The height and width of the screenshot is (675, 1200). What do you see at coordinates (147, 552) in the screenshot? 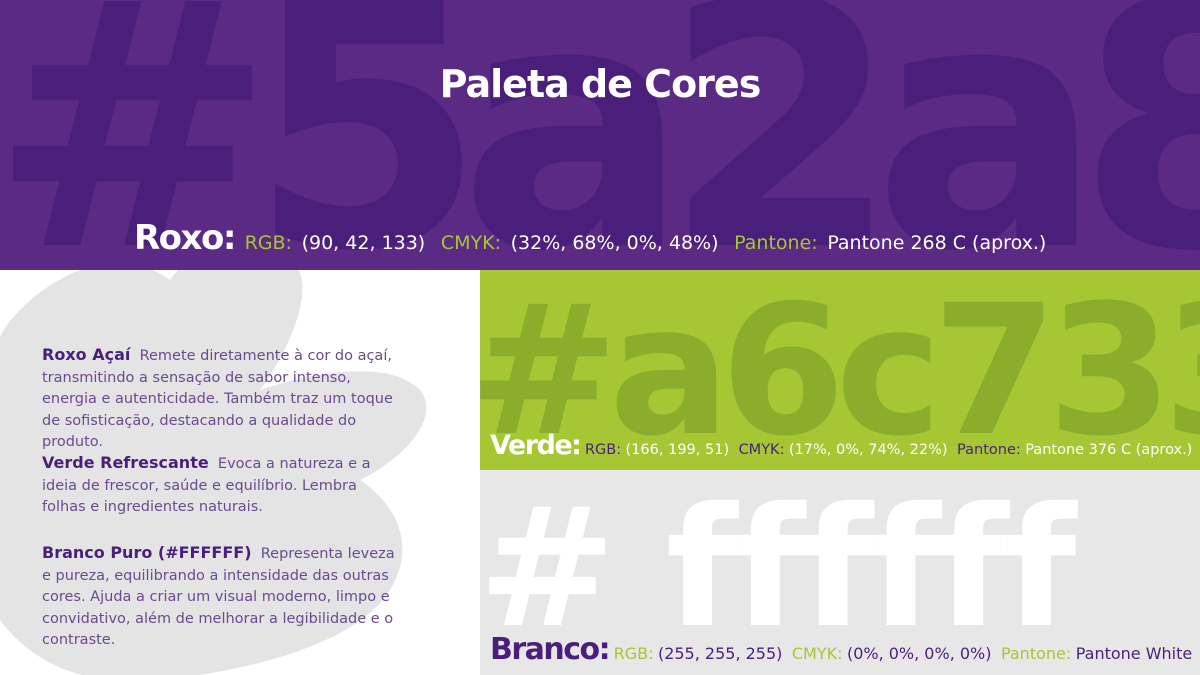
I see `description-branco-heading: Branco Puro (#FFFFFF)` at bounding box center [147, 552].